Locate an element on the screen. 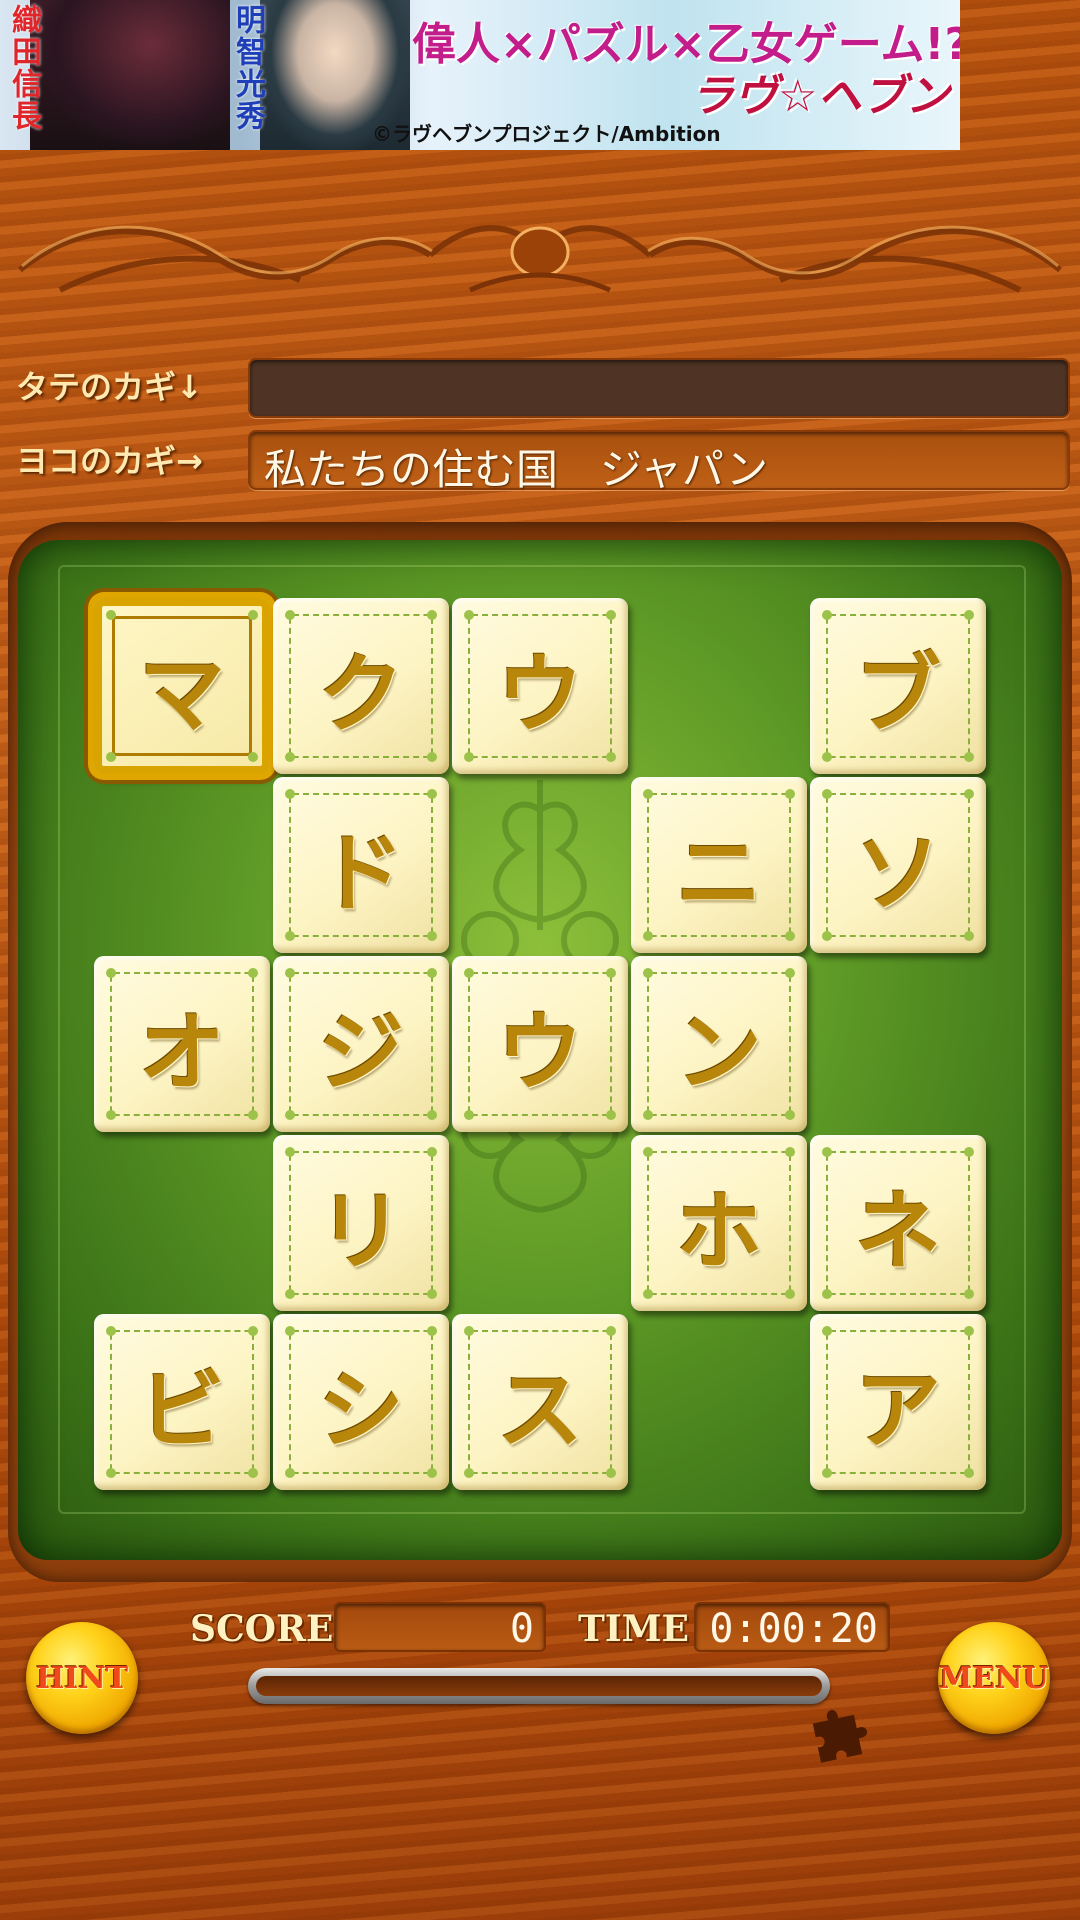 This screenshot has width=1080, height=1920. letter-tile: リ is located at coordinates (361, 1223).